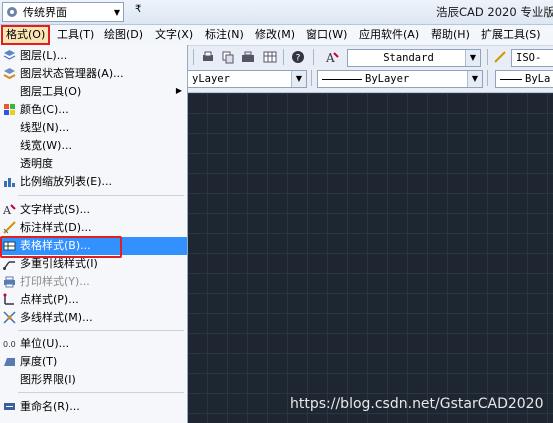 The width and height of the screenshot is (553, 423). I want to click on print-icon, so click(208, 57).